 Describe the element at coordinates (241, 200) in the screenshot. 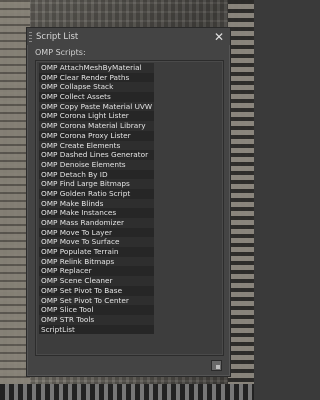

I see `background-building-right` at that location.